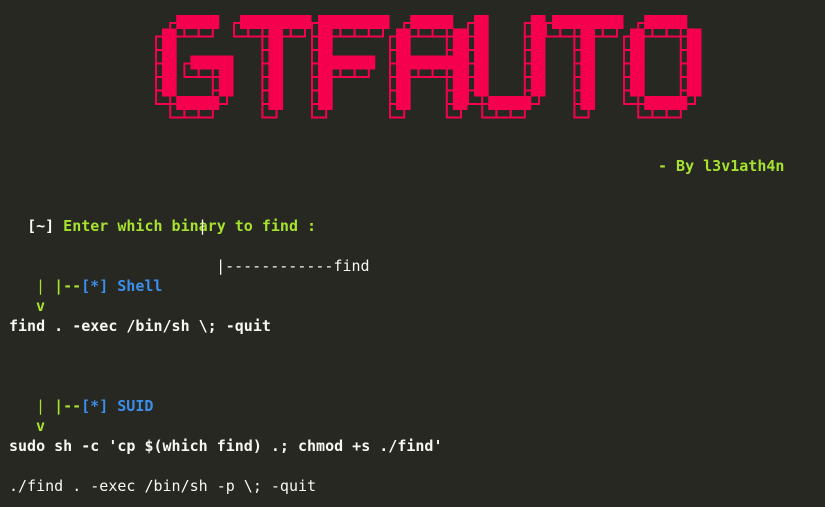  What do you see at coordinates (284, 255) in the screenshot?
I see `tree-branch: |------------find` at bounding box center [284, 255].